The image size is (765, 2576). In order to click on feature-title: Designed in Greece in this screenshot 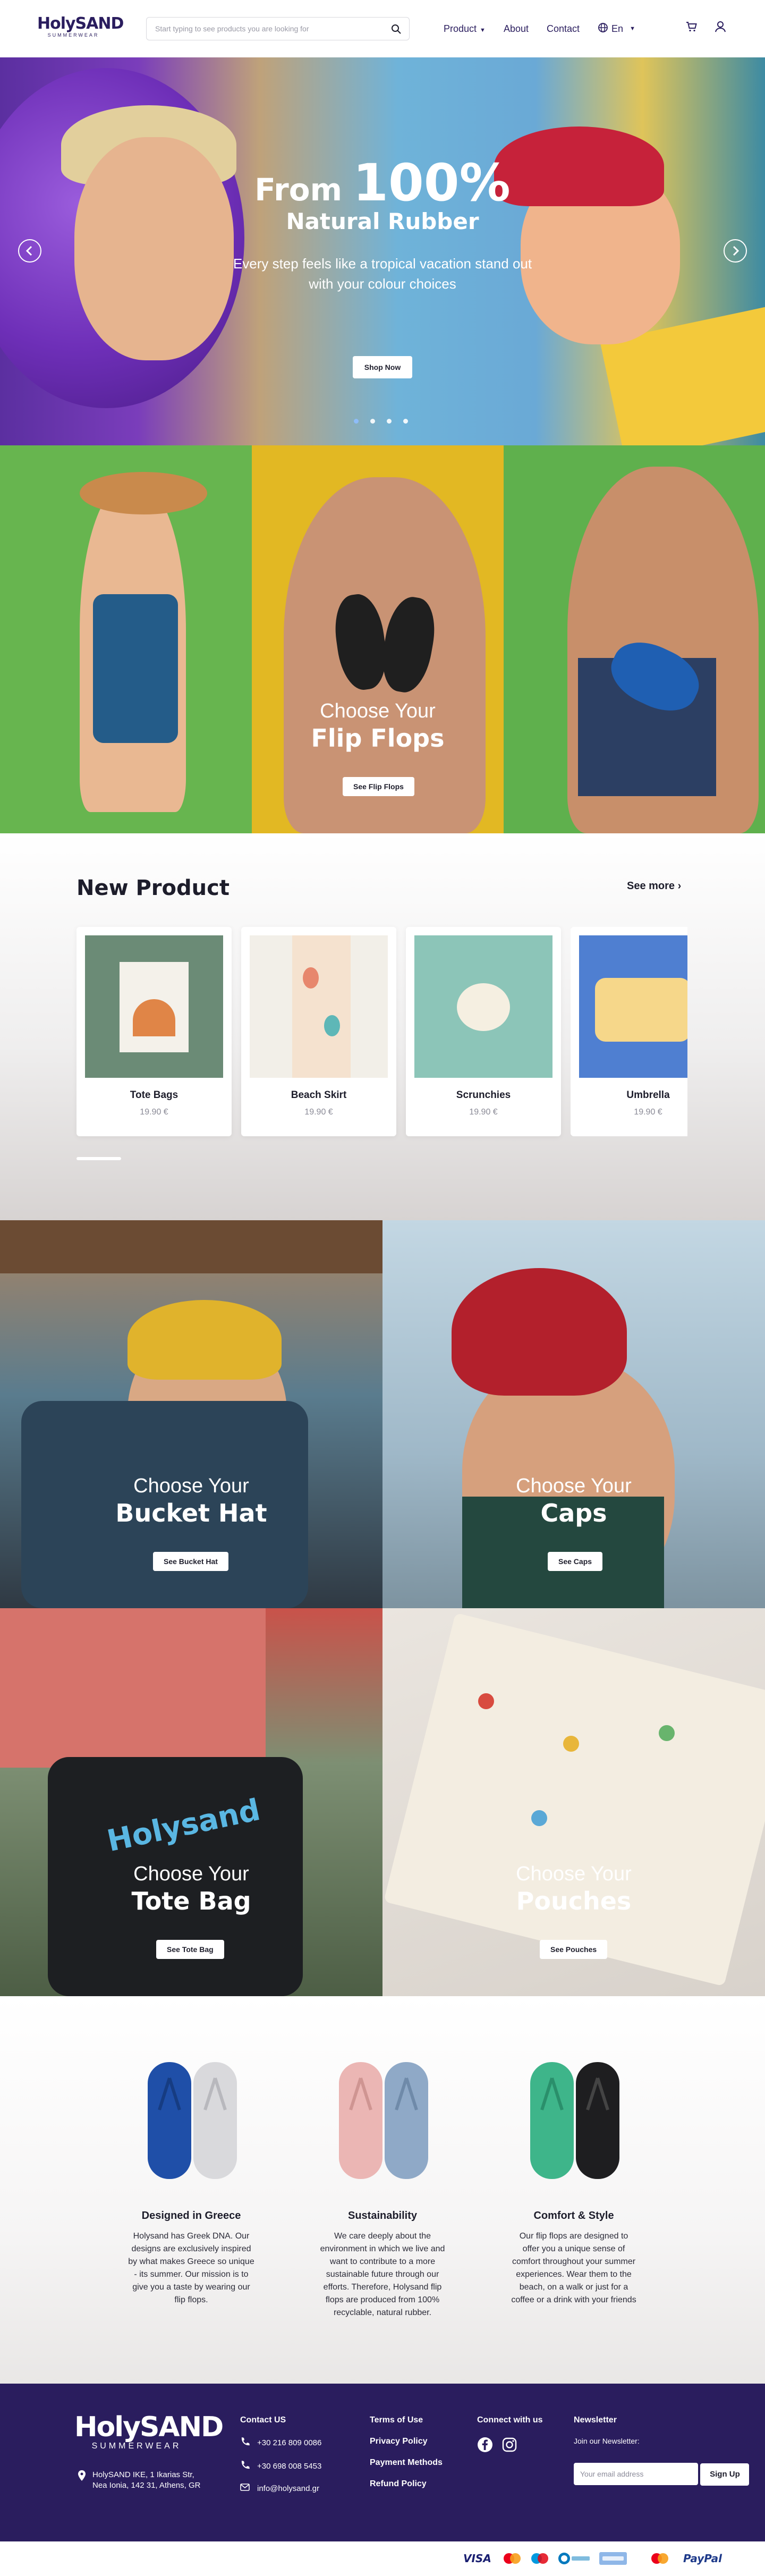, I will do `click(191, 2216)`.